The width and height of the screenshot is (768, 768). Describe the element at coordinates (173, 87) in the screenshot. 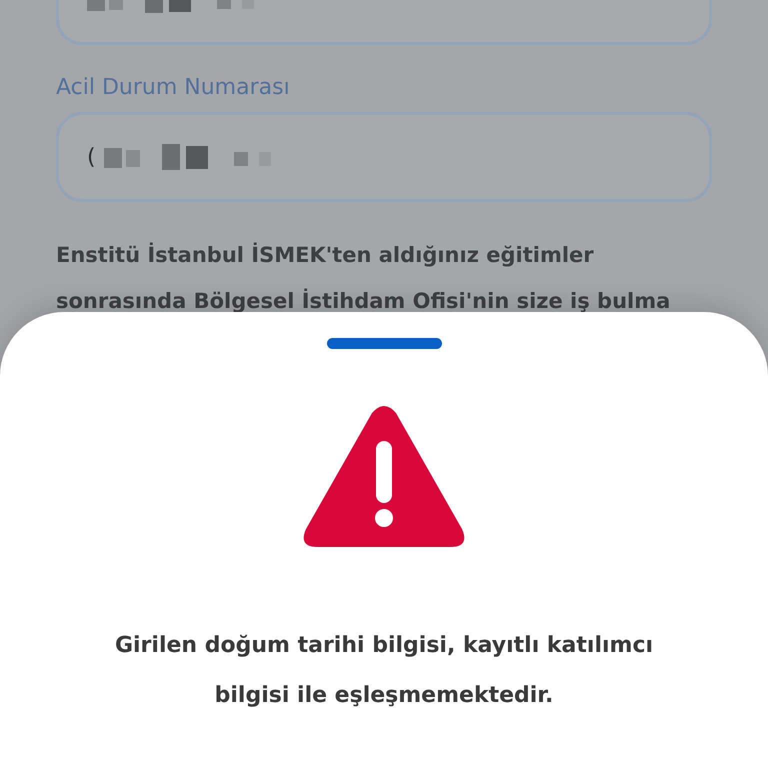

I see `field-label: Acil Durum Numarası` at that location.